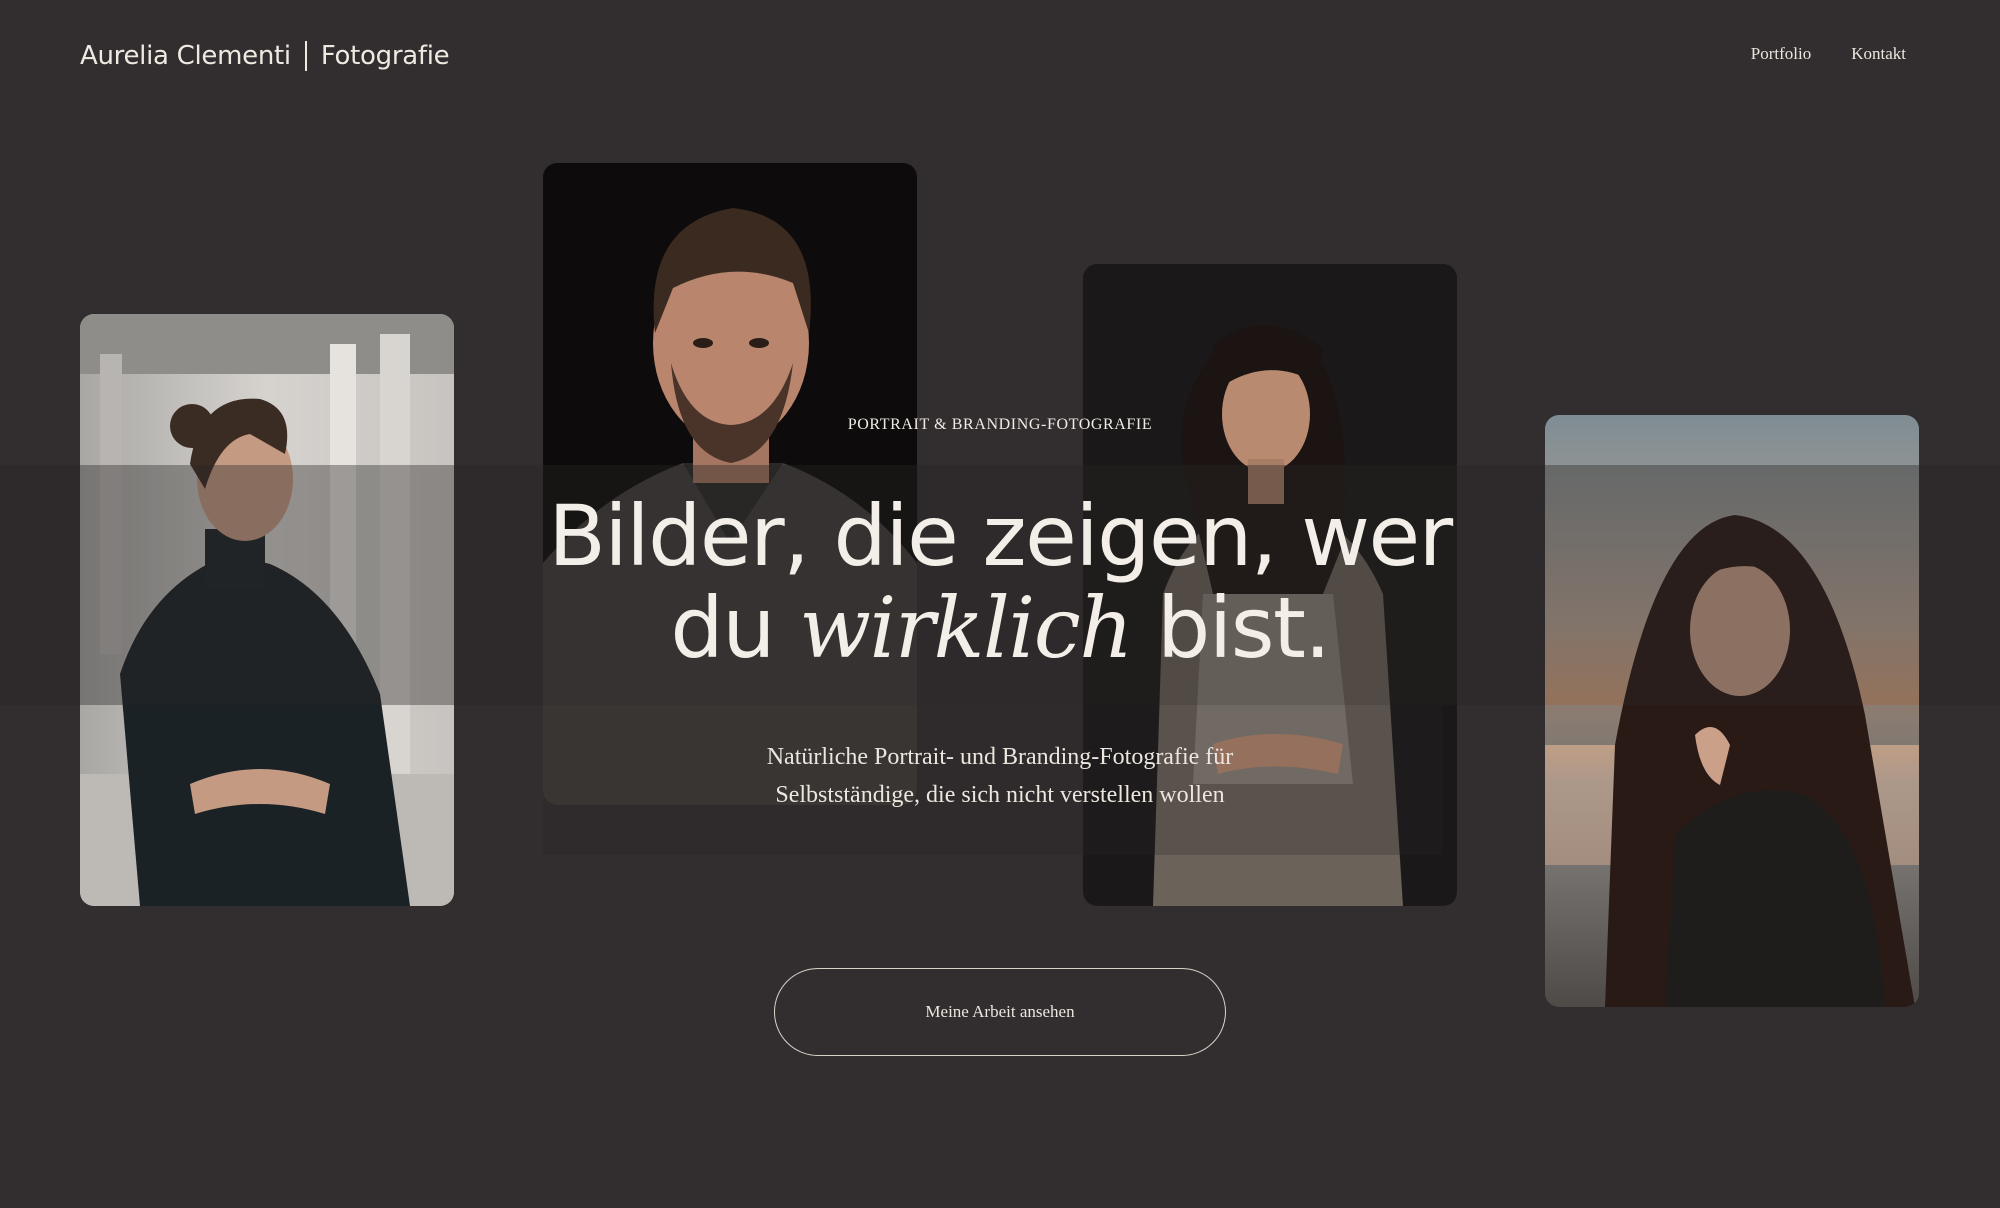  I want to click on nav-link-kontakt: Kontakt, so click(1878, 54).